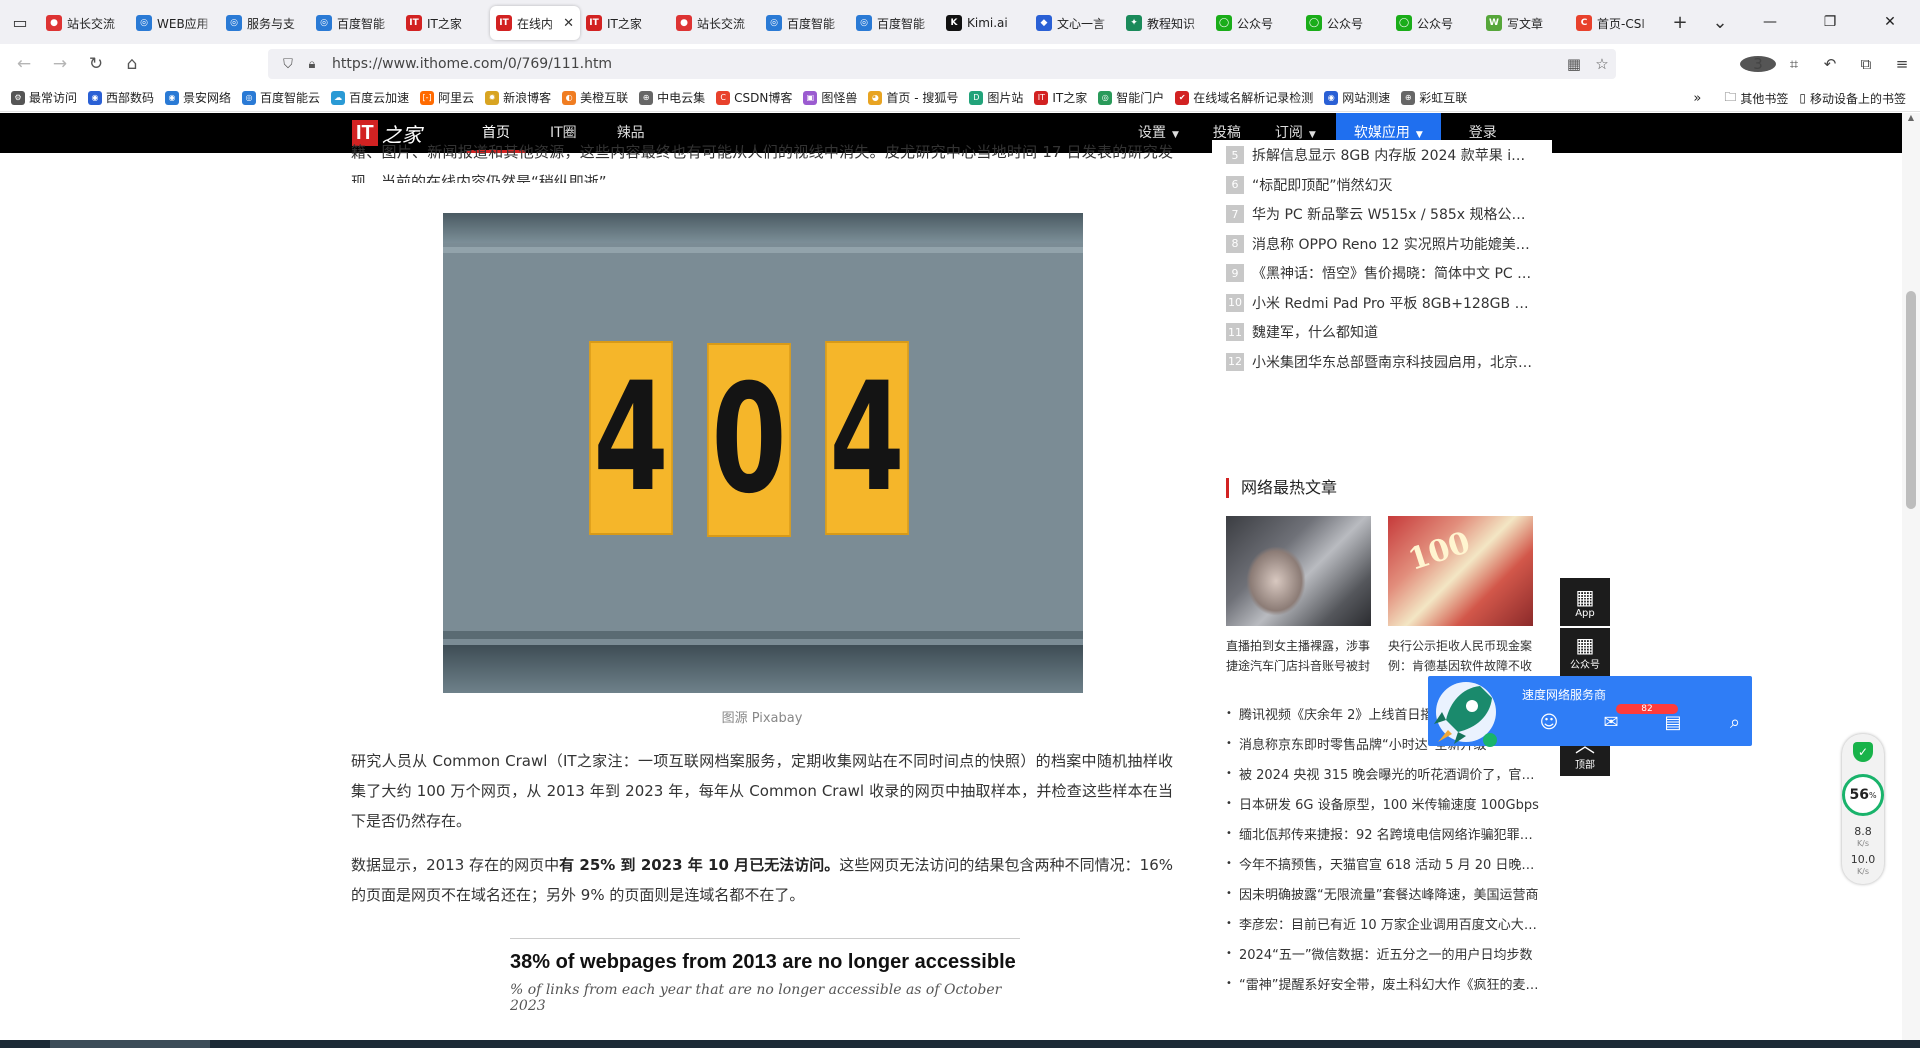  Describe the element at coordinates (1298, 571) in the screenshot. I see `hot-thumb-car` at that location.